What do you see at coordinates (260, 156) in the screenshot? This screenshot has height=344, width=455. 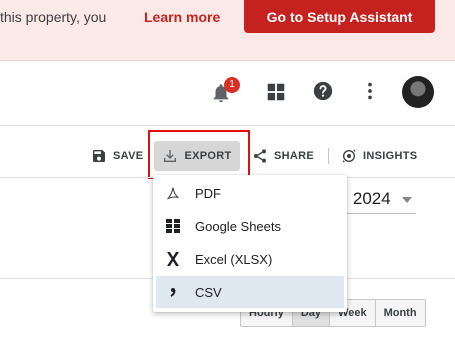 I see `share-icon` at bounding box center [260, 156].